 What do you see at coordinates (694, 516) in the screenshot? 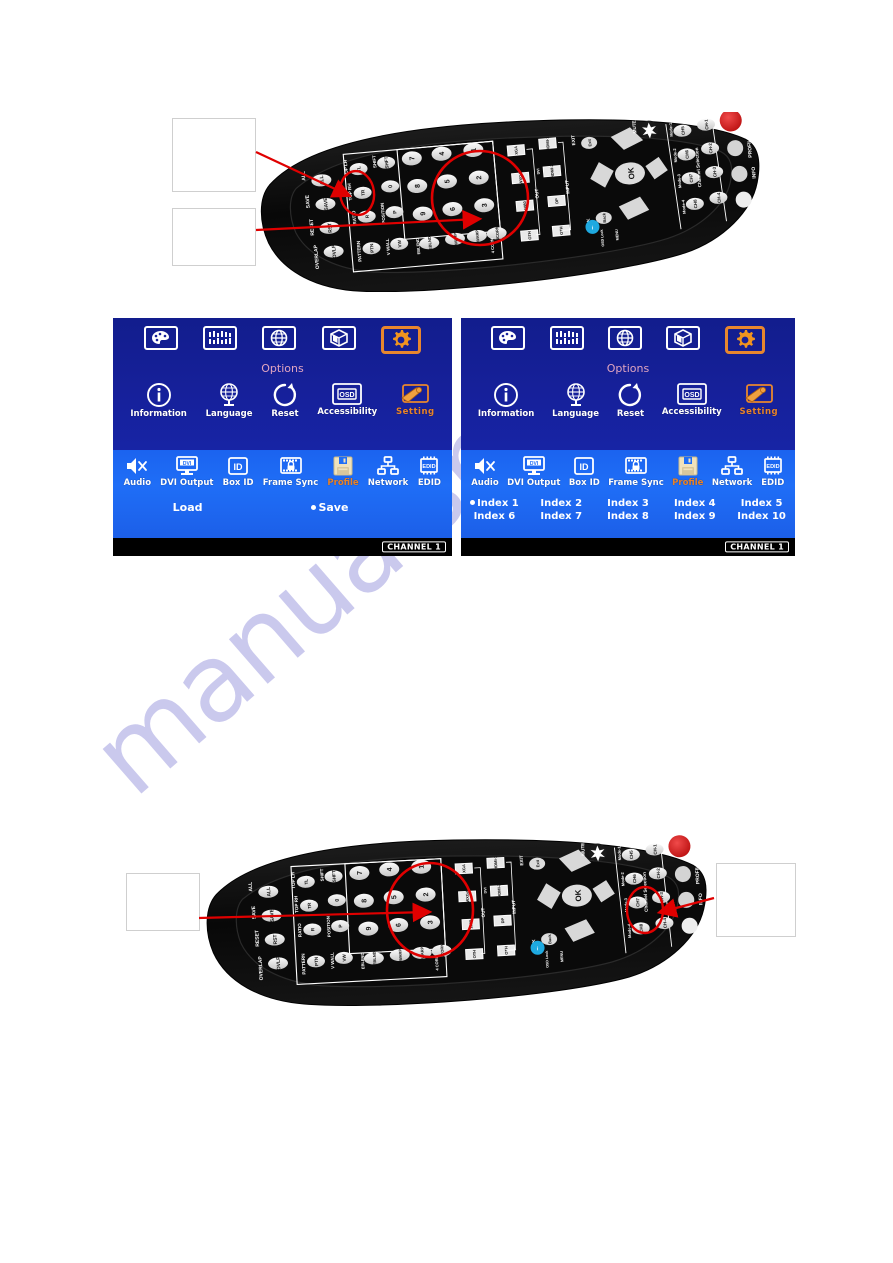
I see `index-item-9: Index 9` at bounding box center [694, 516].